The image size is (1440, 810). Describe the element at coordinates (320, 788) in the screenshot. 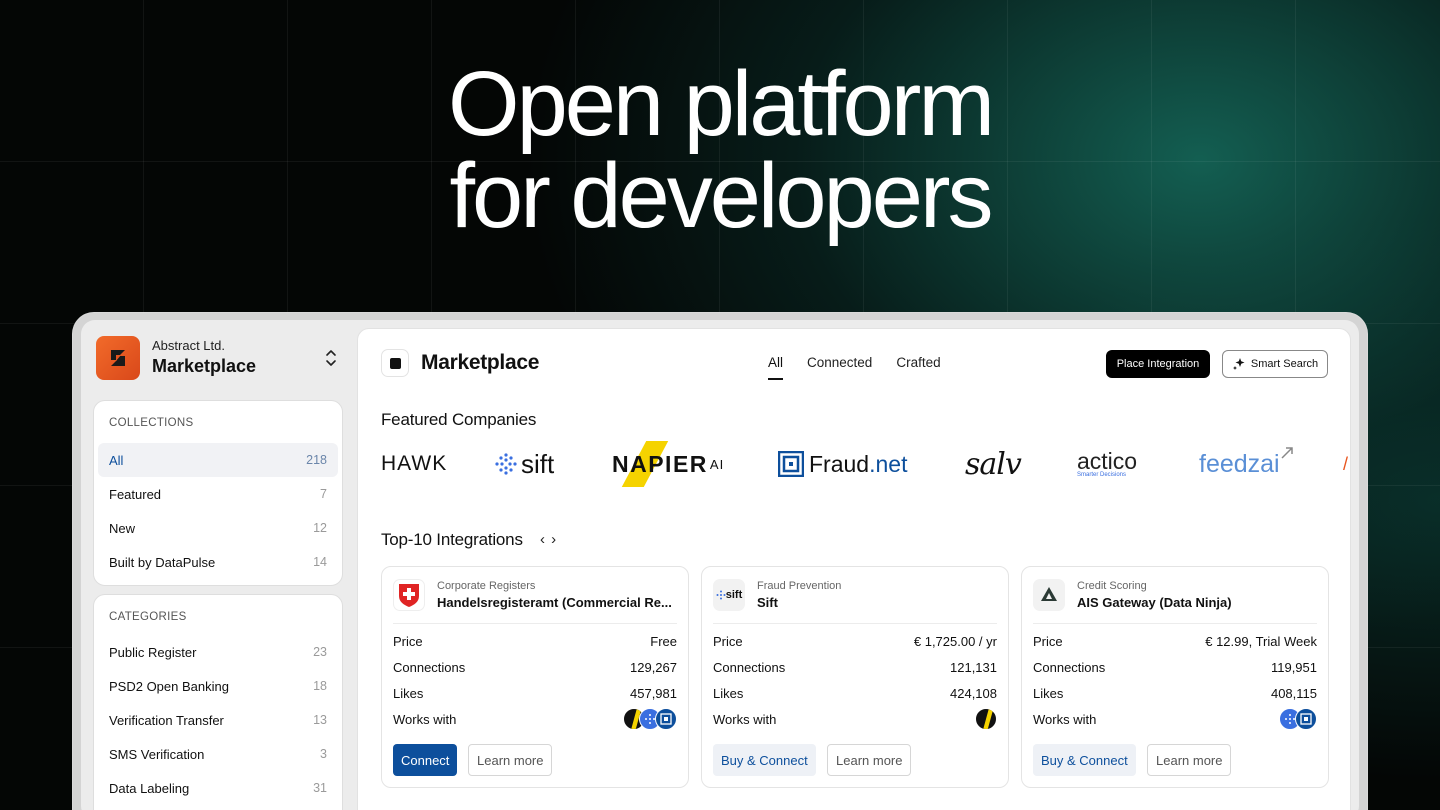

I see `category-count: 31` at that location.